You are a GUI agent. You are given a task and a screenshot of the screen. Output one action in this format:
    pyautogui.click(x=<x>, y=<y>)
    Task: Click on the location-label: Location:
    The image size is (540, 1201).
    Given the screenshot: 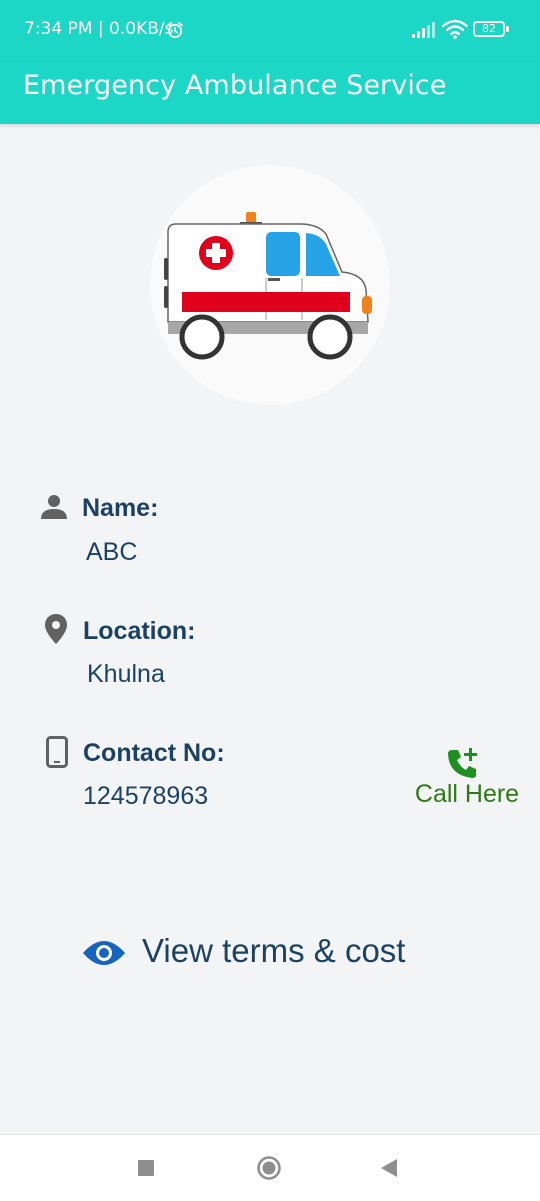 What is the action you would take?
    pyautogui.click(x=139, y=631)
    